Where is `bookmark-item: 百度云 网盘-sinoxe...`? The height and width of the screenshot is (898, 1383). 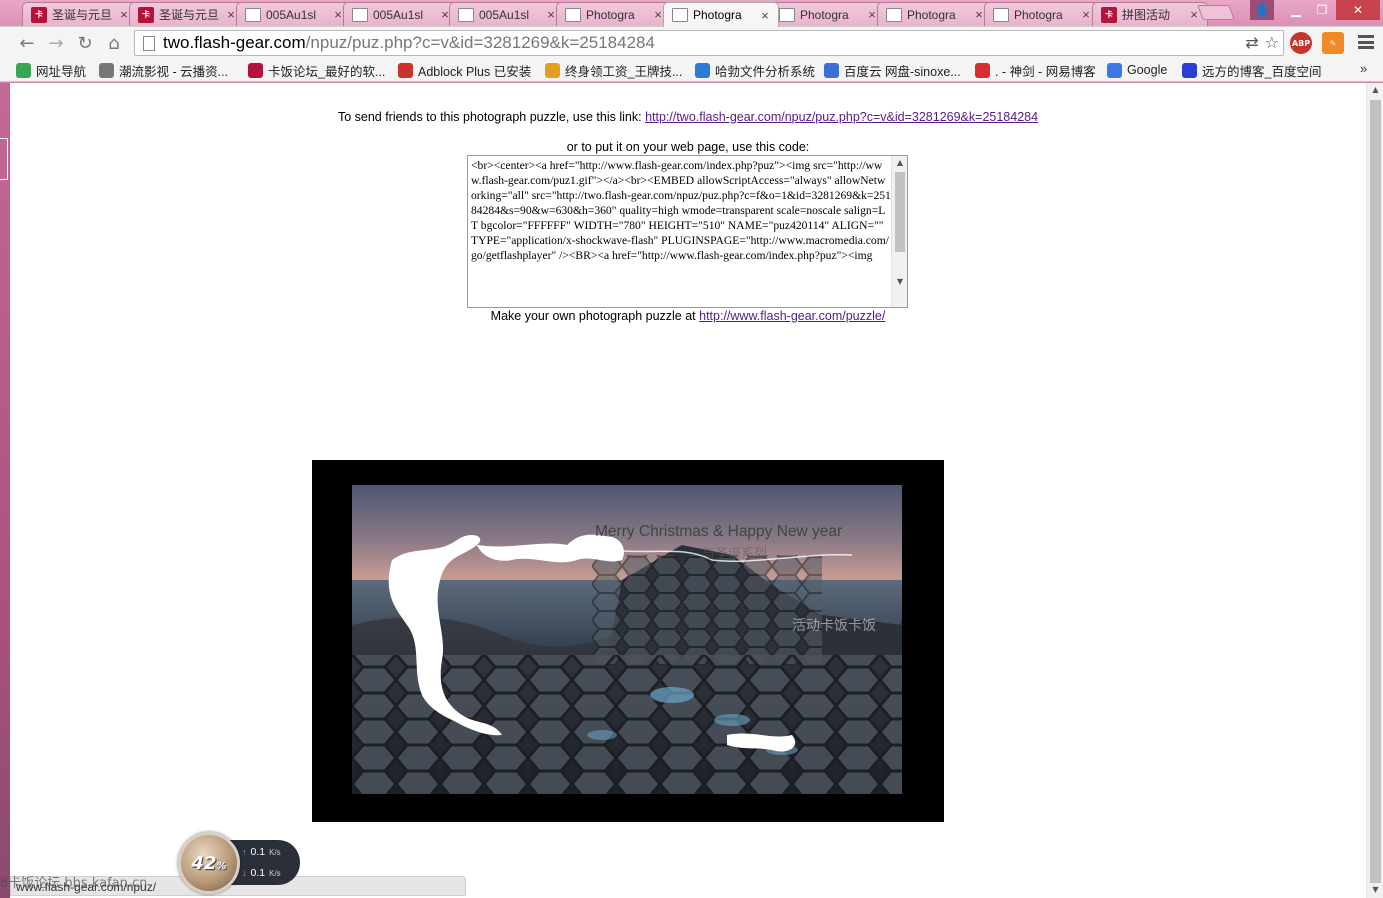 bookmark-item: 百度云 网盘-sinoxe... is located at coordinates (892, 70).